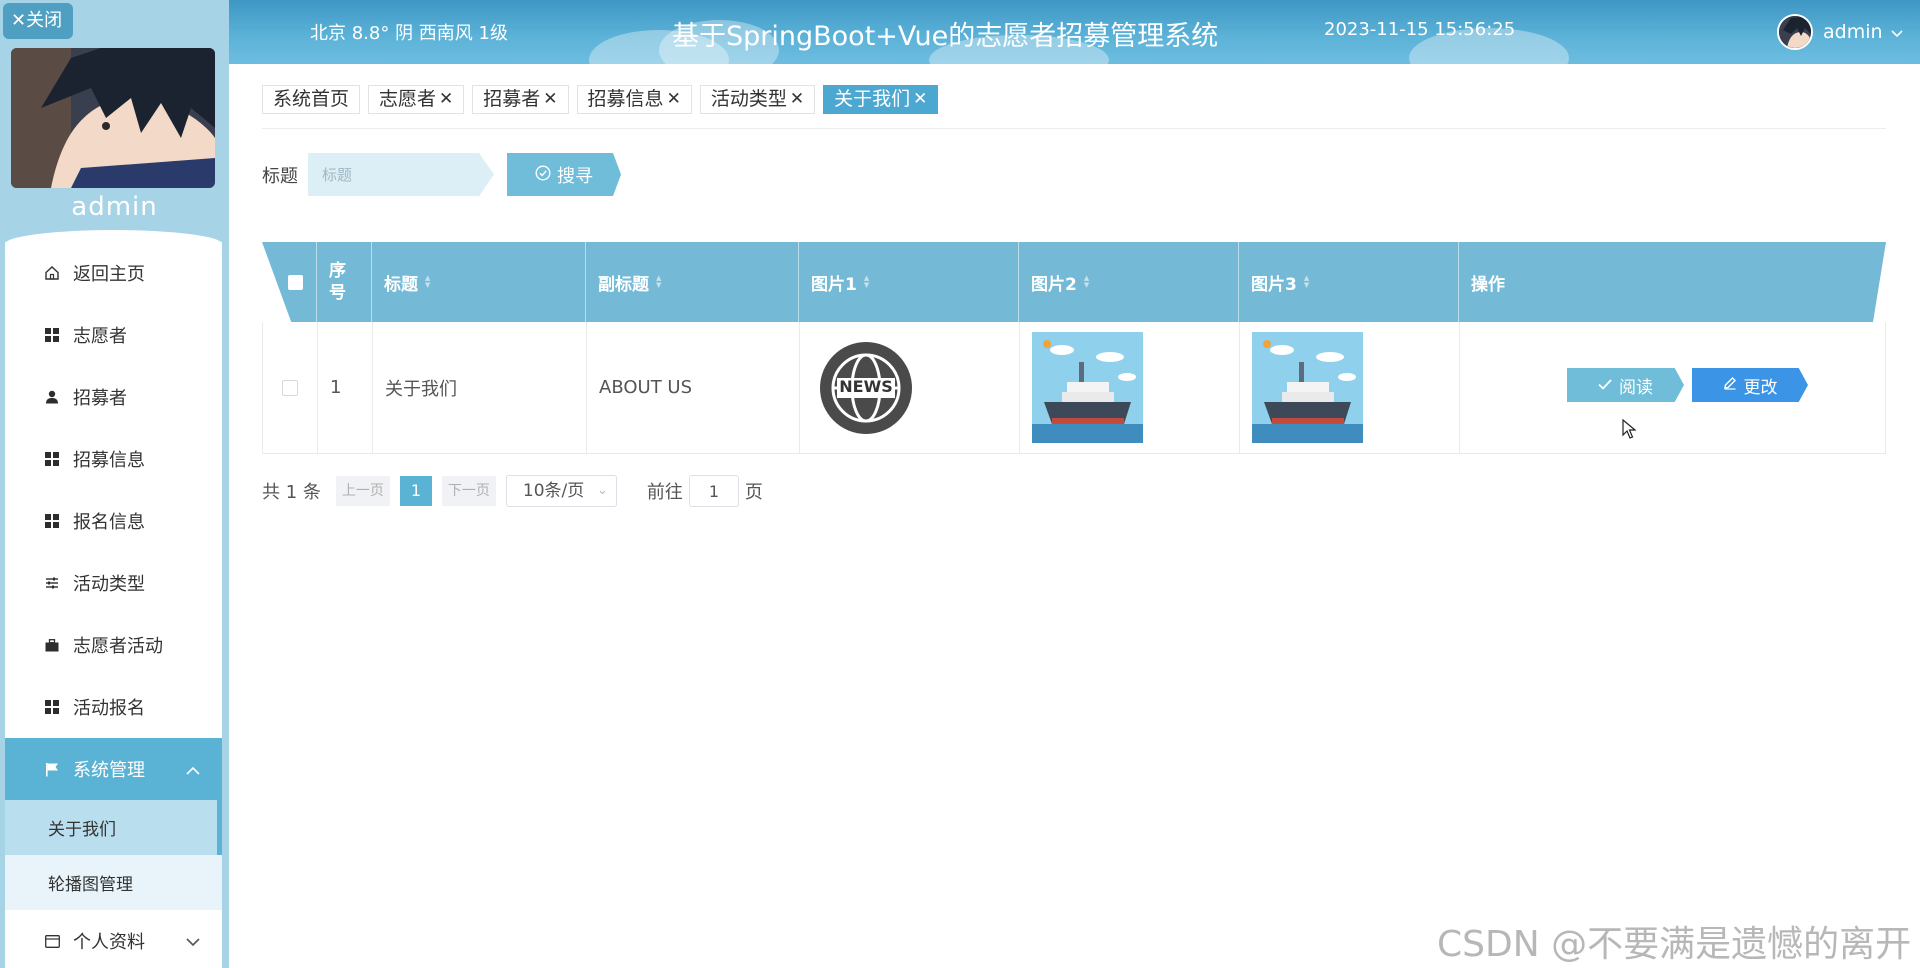 Image resolution: width=1920 pixels, height=968 pixels. Describe the element at coordinates (1629, 430) in the screenshot. I see `mouse-cursor-icon` at that location.